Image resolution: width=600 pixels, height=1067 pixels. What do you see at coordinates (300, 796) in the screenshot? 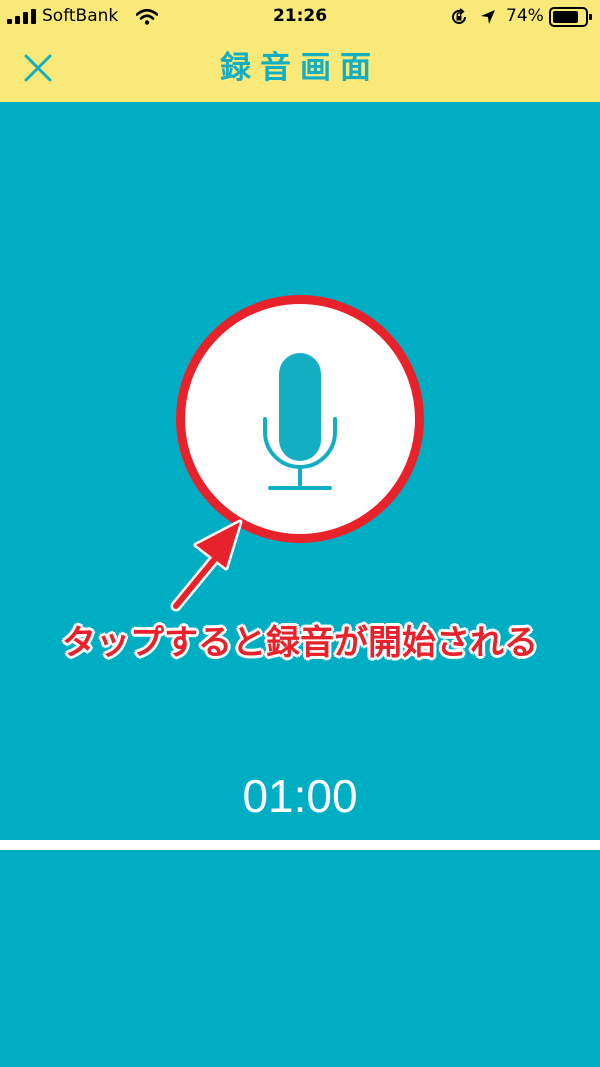
I see `record-timer: 01:00` at bounding box center [300, 796].